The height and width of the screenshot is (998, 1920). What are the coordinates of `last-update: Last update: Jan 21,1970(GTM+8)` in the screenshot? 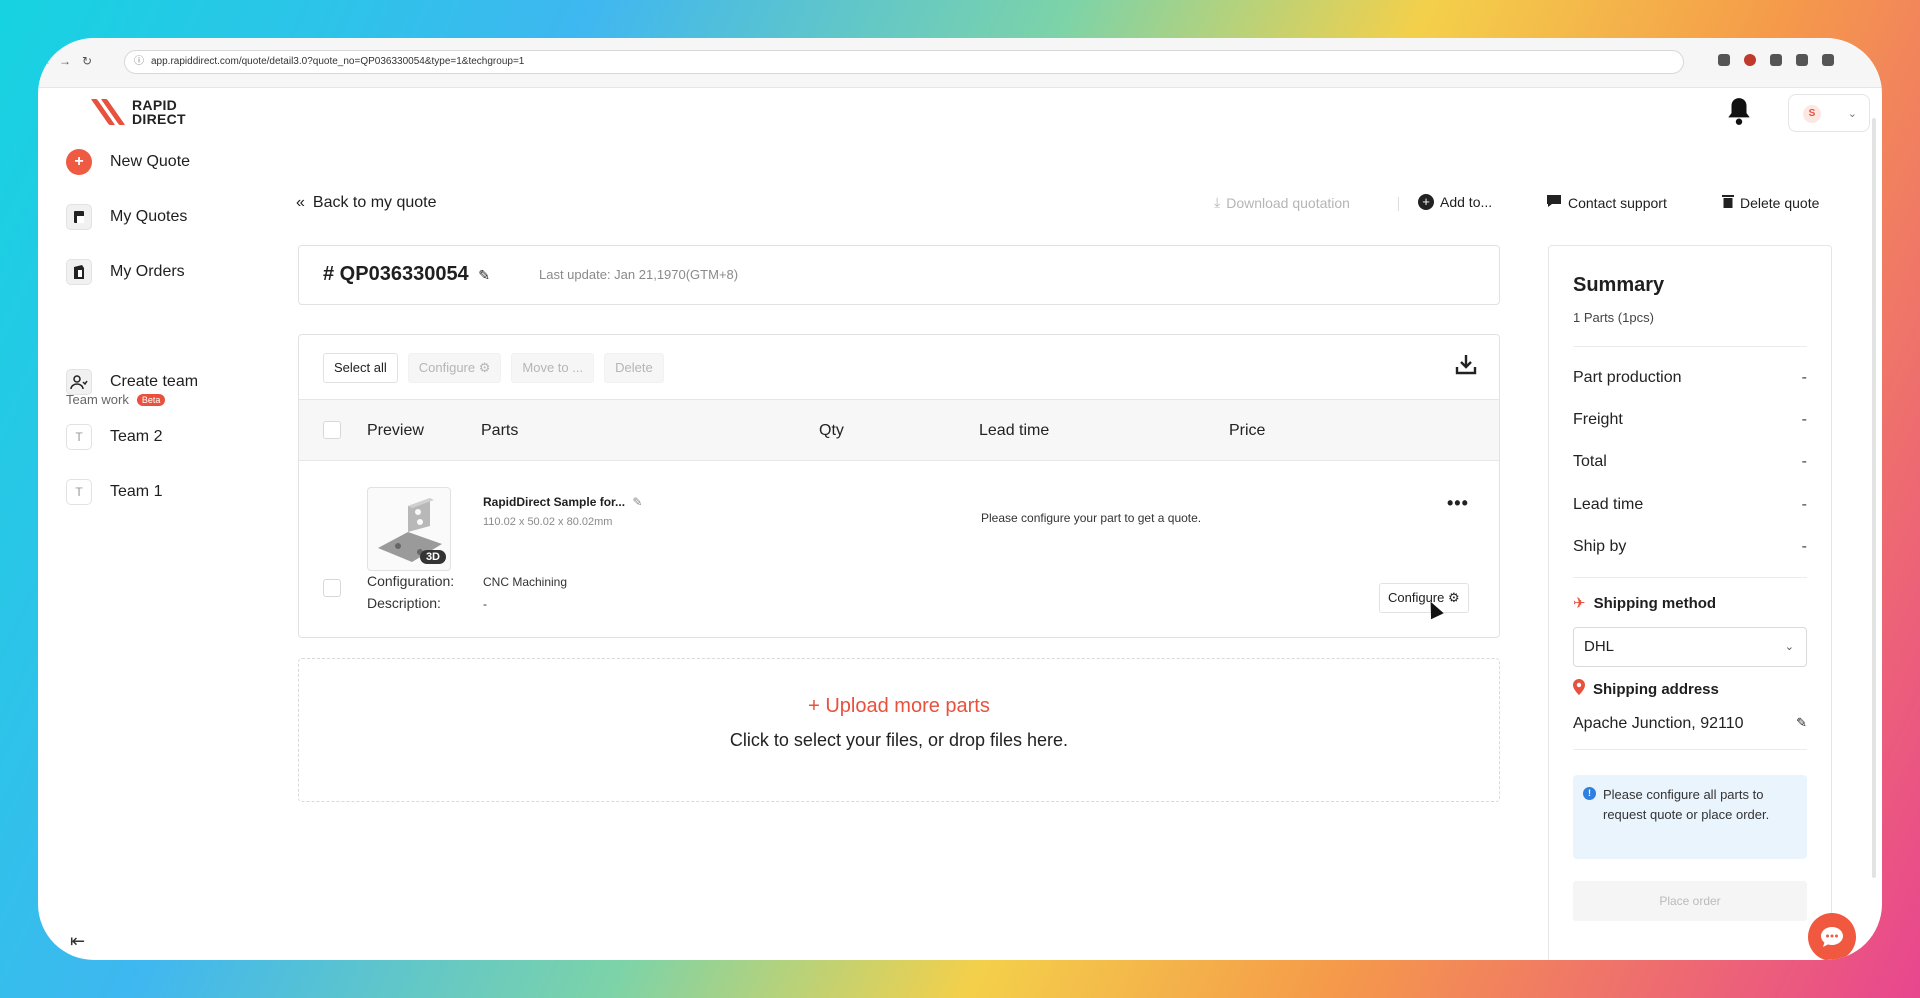 It's located at (639, 274).